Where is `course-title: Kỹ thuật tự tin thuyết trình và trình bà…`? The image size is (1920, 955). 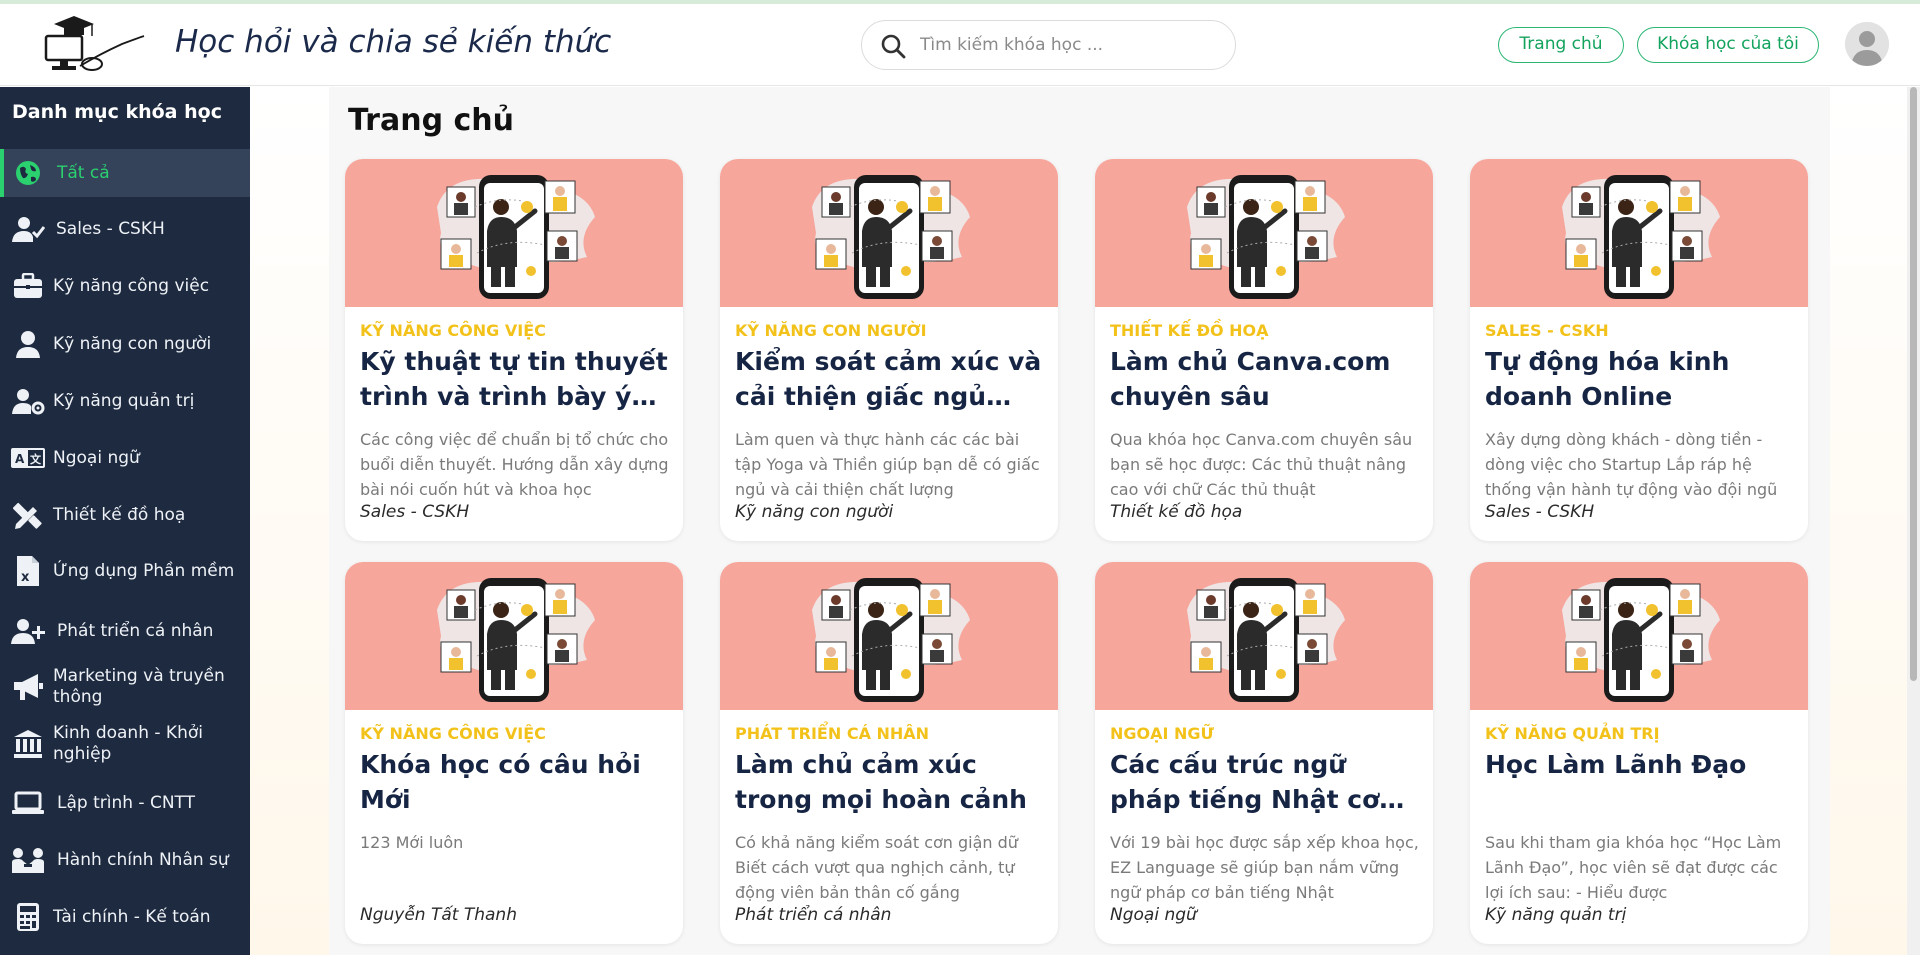
course-title: Kỹ thuật tự tin thuyết trình và trình bà… is located at coordinates (516, 380).